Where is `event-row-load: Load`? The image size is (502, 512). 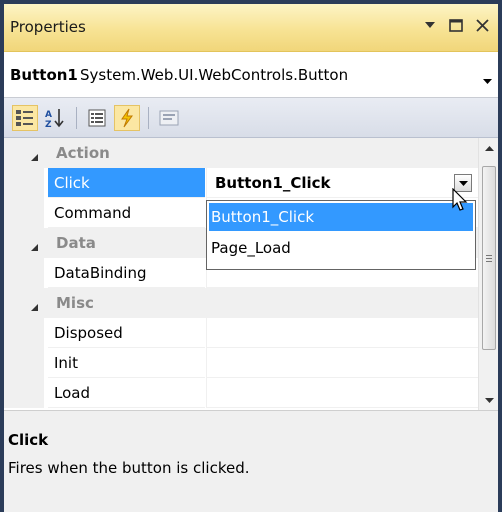
event-row-load: Load is located at coordinates (241, 393).